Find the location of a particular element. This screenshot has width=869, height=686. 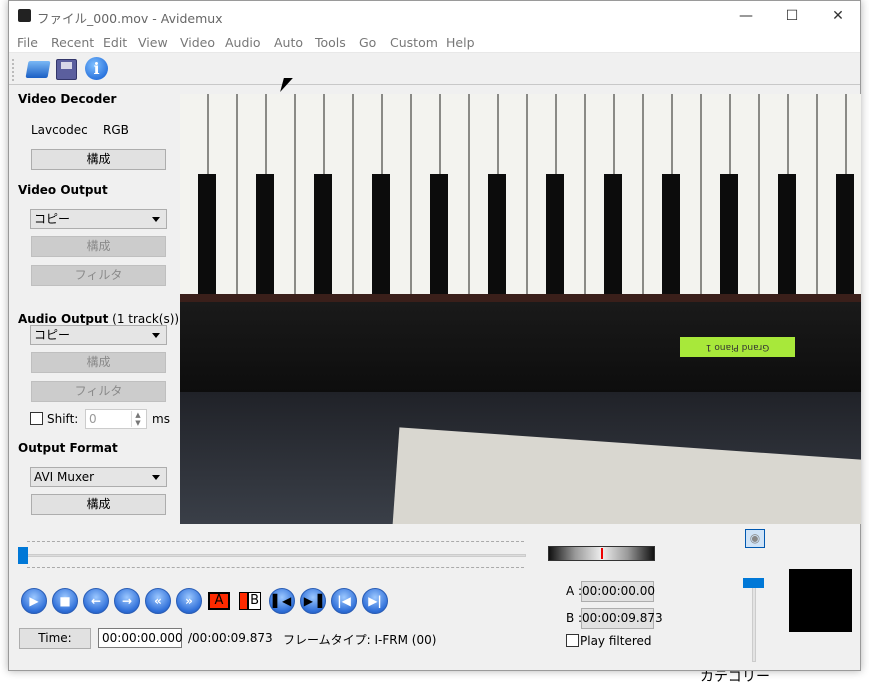

close-button: ✕ is located at coordinates (838, 16).